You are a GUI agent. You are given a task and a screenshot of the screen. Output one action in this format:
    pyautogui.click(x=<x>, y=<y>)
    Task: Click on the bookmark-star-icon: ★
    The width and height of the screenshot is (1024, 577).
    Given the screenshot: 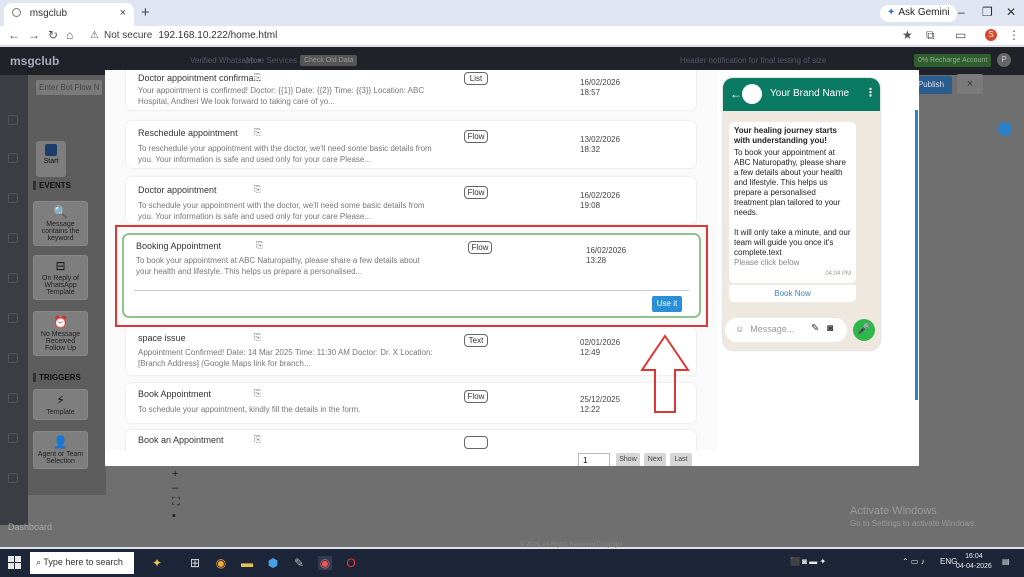 What is the action you would take?
    pyautogui.click(x=907, y=35)
    